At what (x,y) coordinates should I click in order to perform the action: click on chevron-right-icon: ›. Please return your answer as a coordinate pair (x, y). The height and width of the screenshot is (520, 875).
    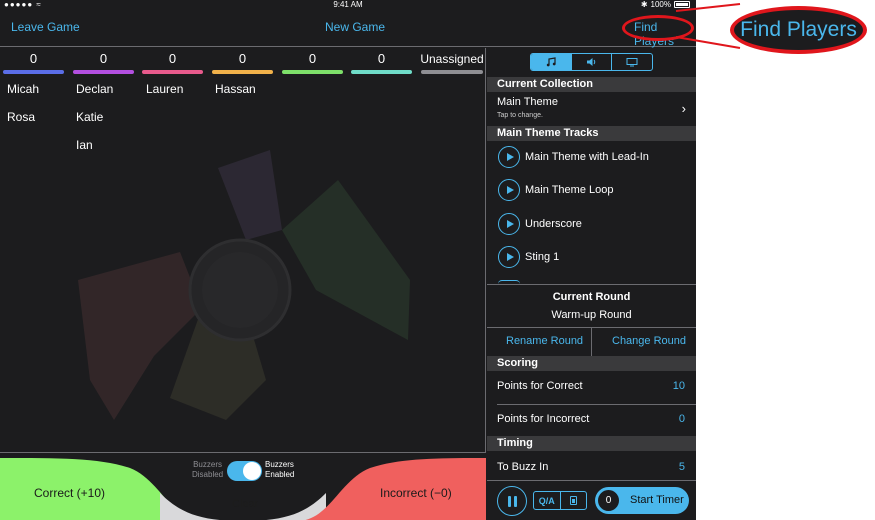
    Looking at the image, I should click on (683, 108).